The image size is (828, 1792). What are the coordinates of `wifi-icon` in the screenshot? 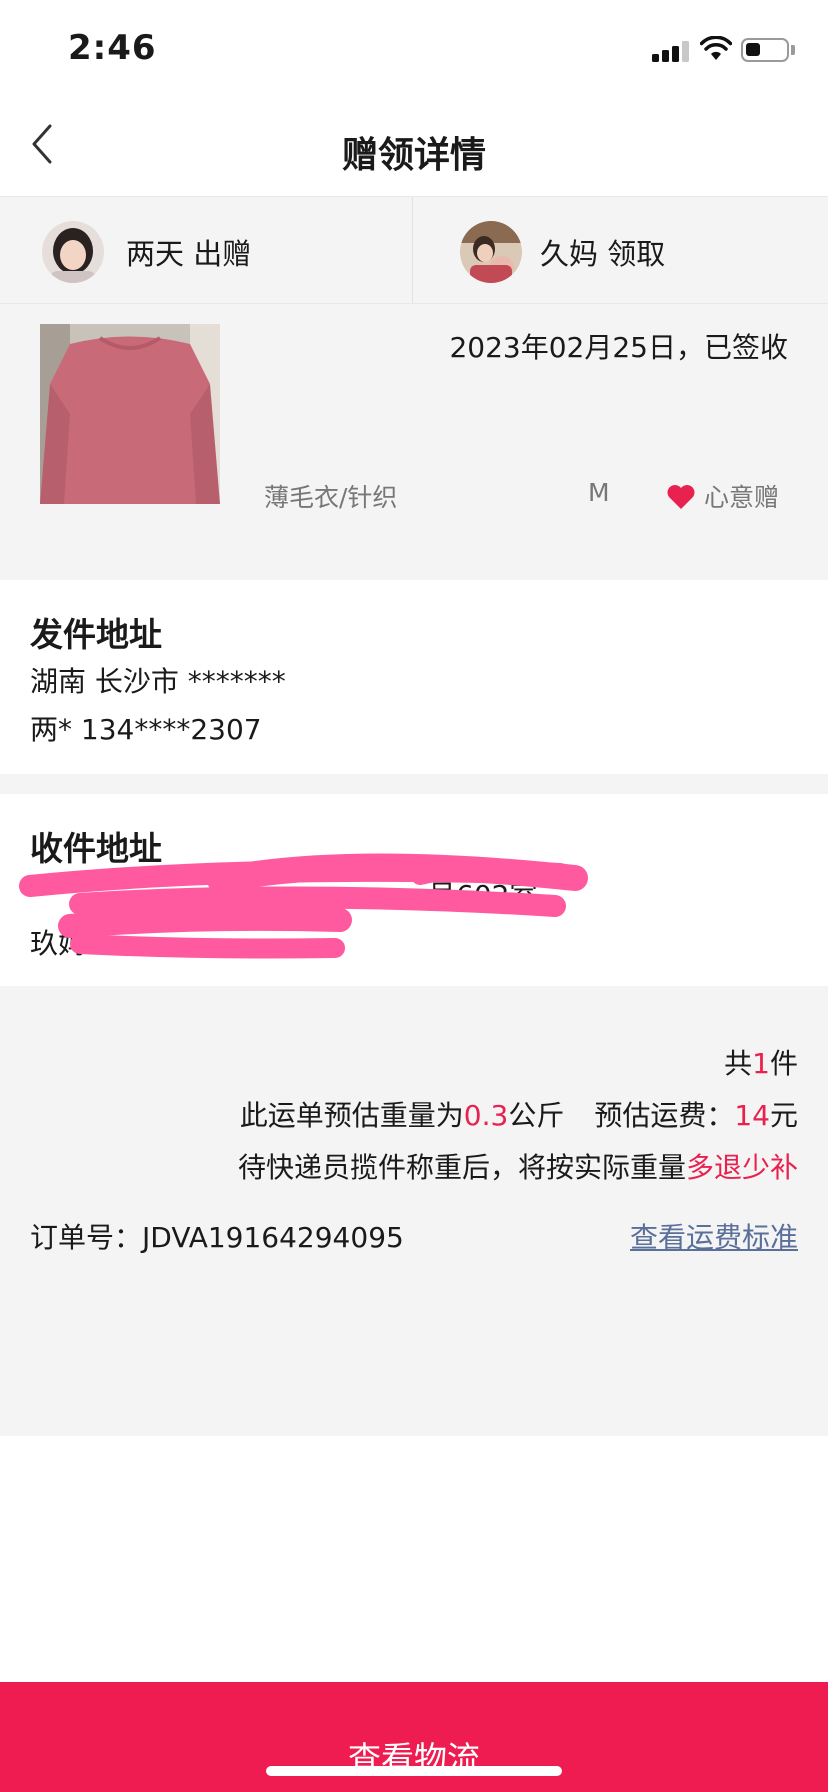 It's located at (716, 48).